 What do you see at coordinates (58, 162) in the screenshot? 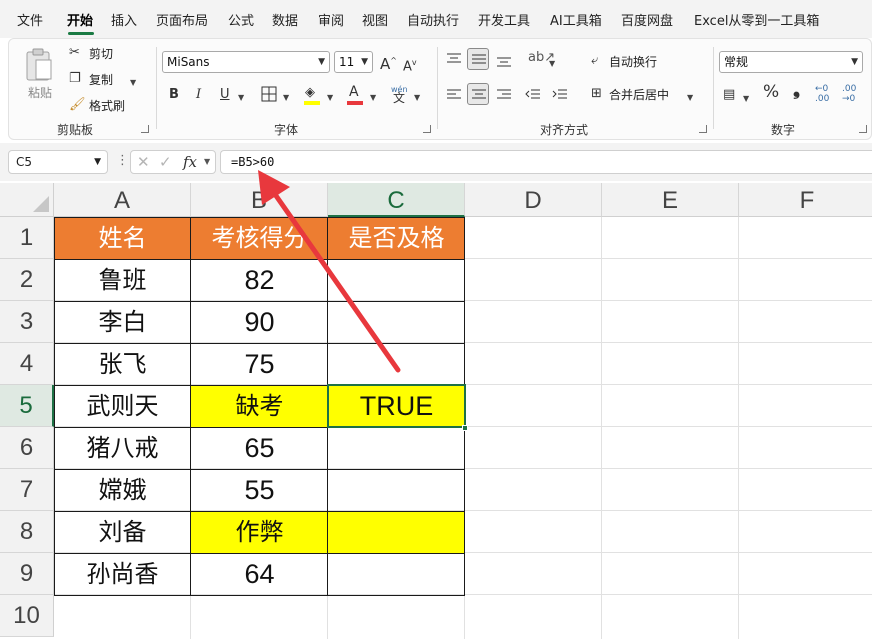
I see `name-box: C5 ▼` at bounding box center [58, 162].